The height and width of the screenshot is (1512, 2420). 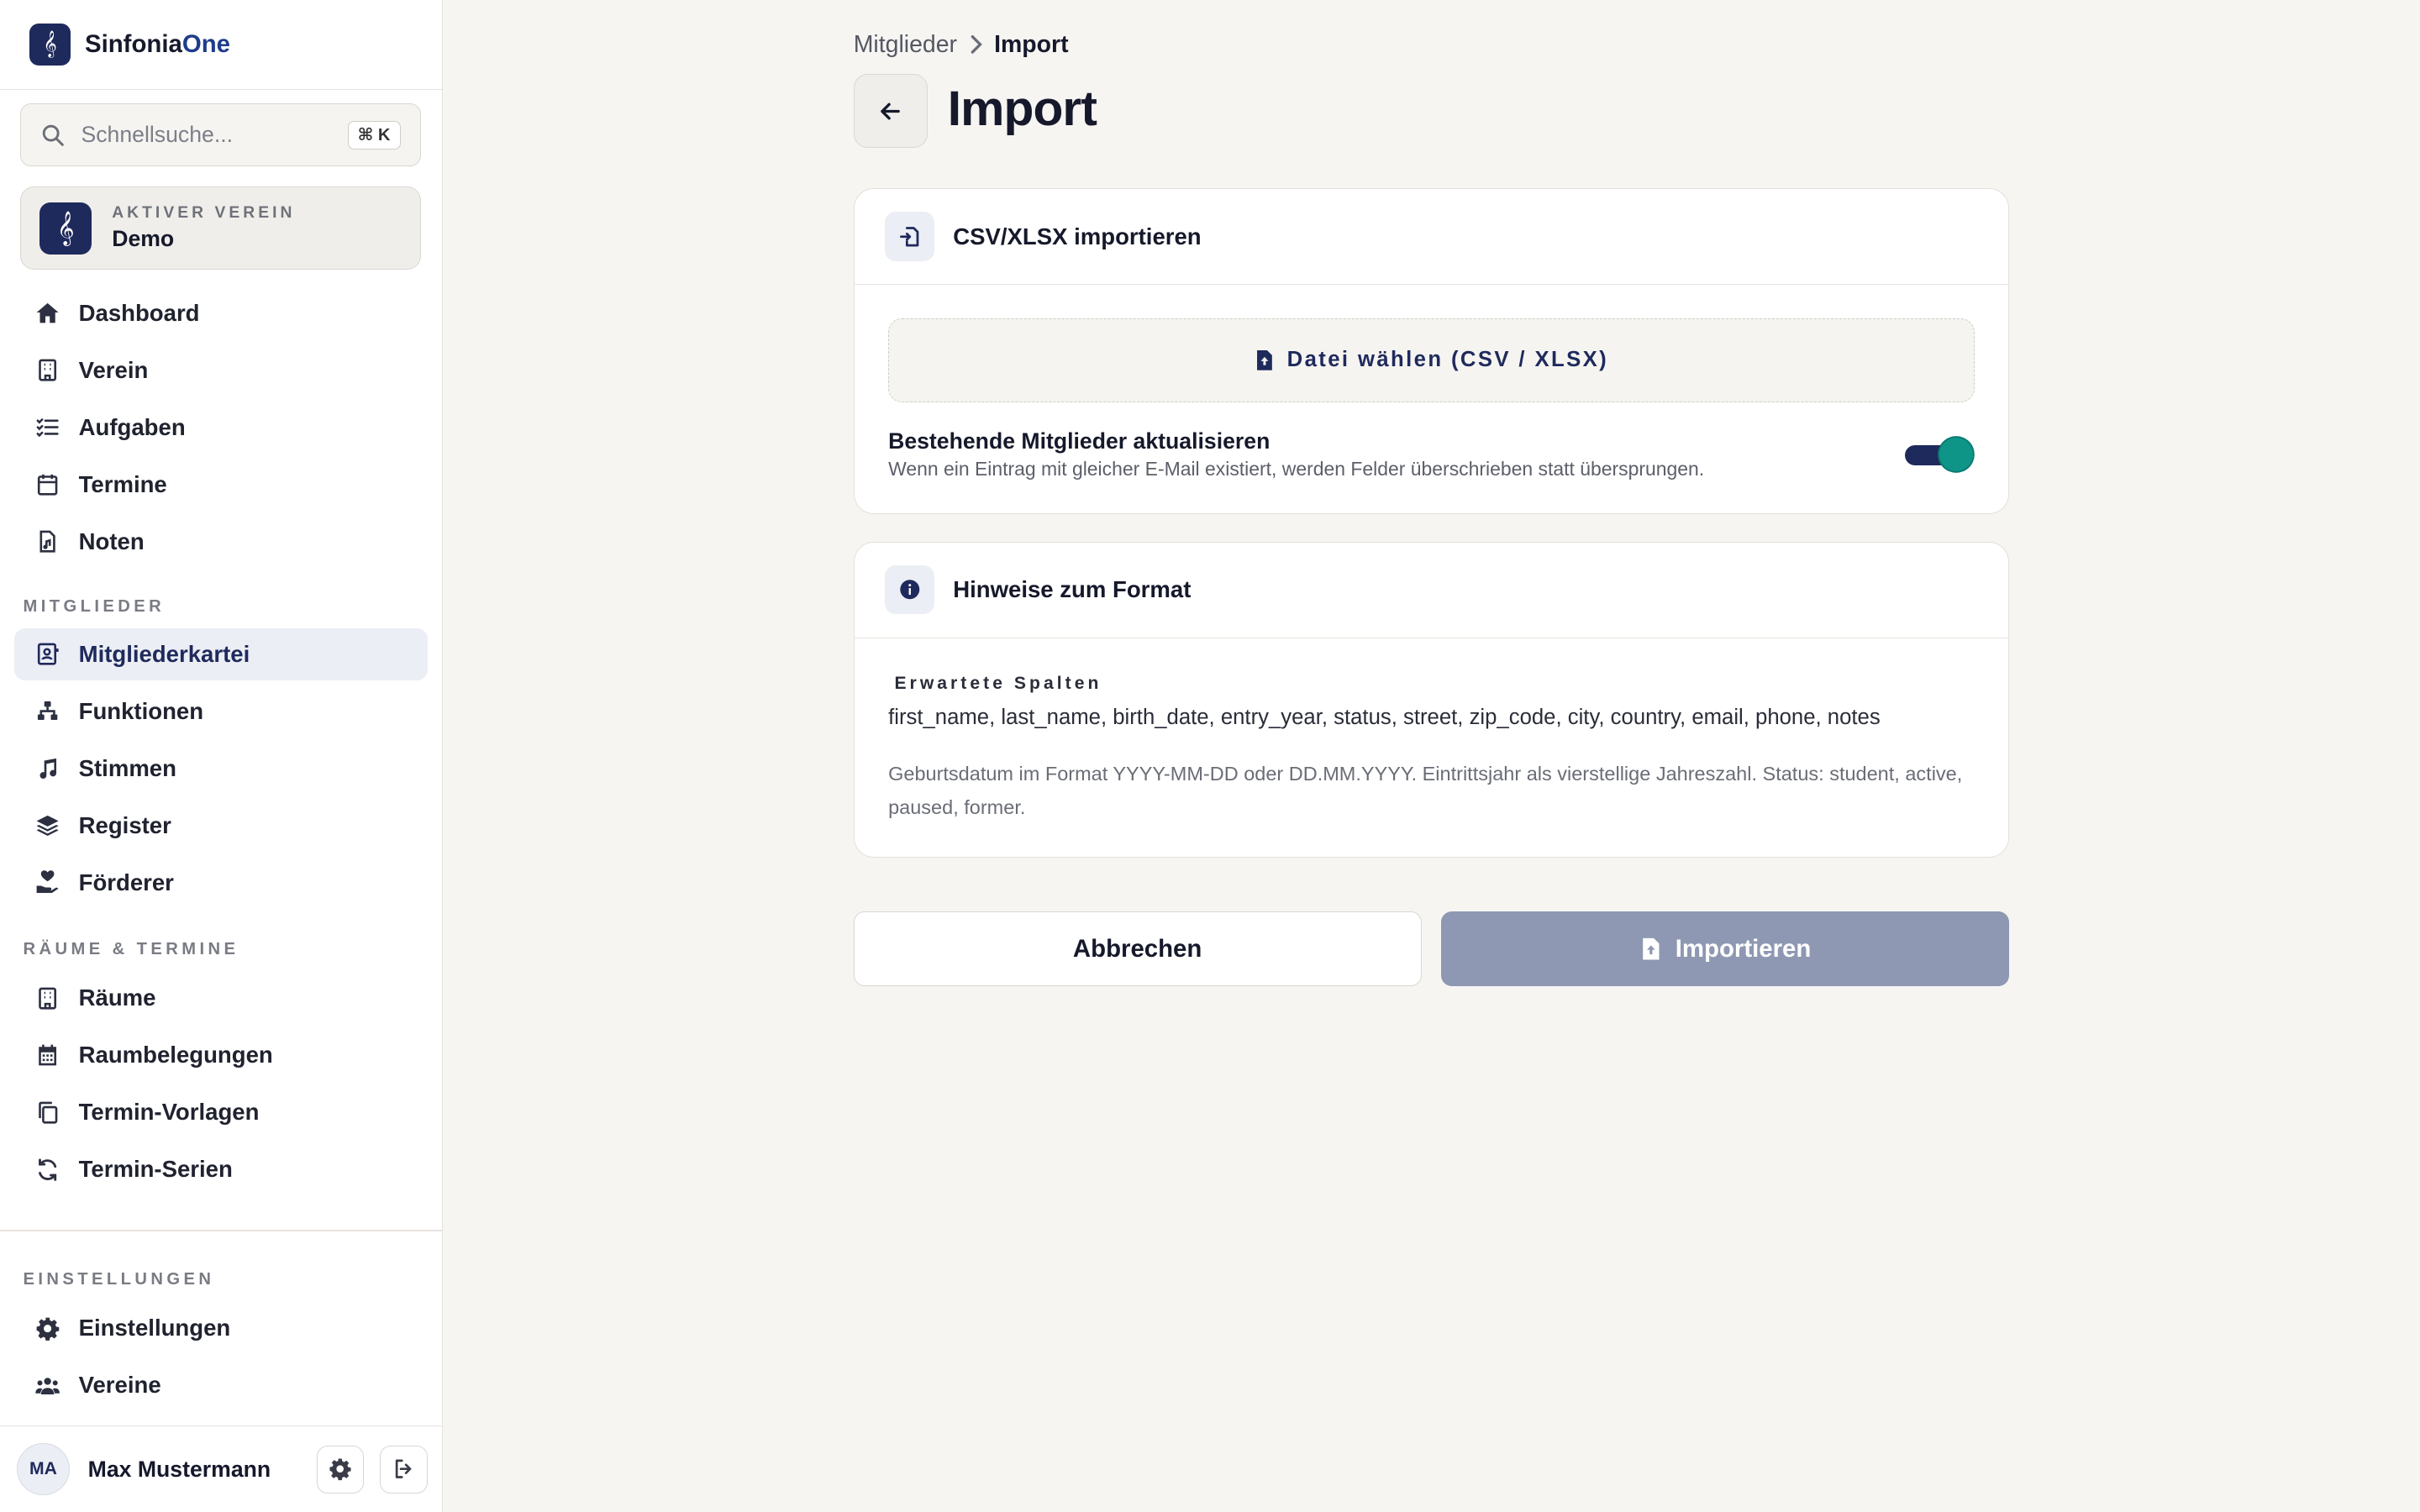 I want to click on user-name: Max Mustermann, so click(x=179, y=1469).